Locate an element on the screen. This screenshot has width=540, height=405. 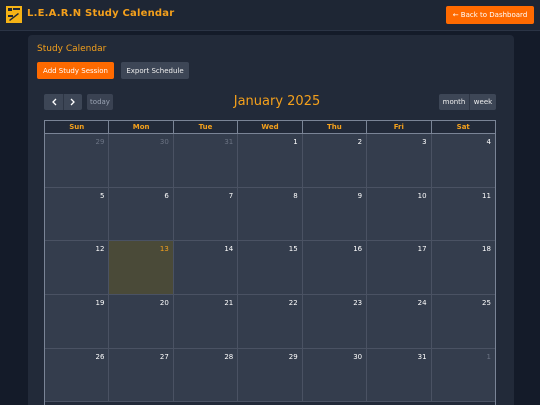
day-number: 5 is located at coordinates (102, 196).